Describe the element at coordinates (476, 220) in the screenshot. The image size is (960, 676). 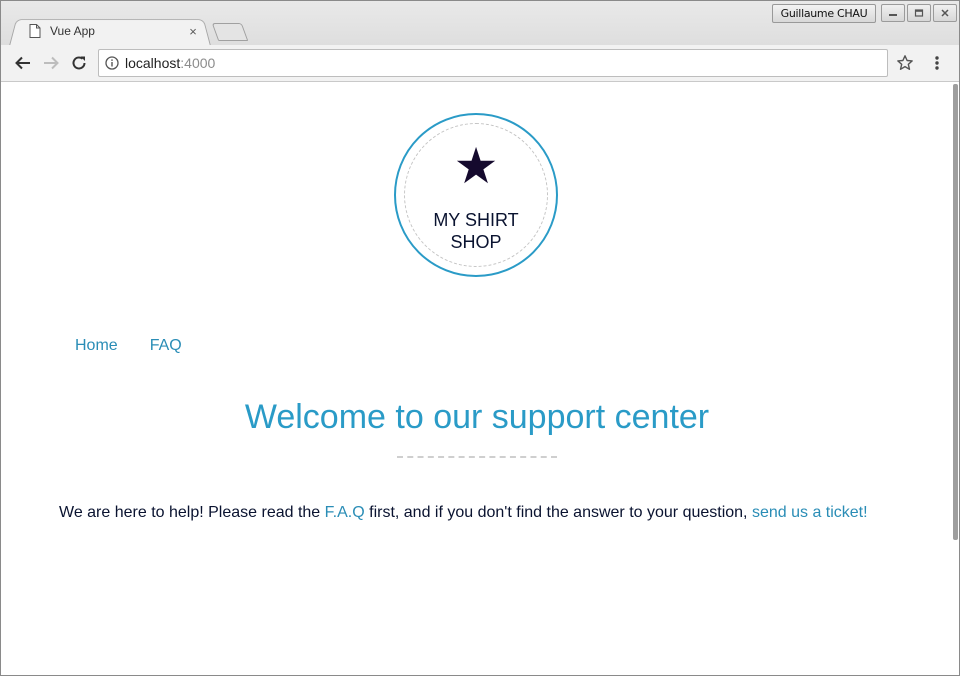
I see `logo-line-1: MY SHIRT` at that location.